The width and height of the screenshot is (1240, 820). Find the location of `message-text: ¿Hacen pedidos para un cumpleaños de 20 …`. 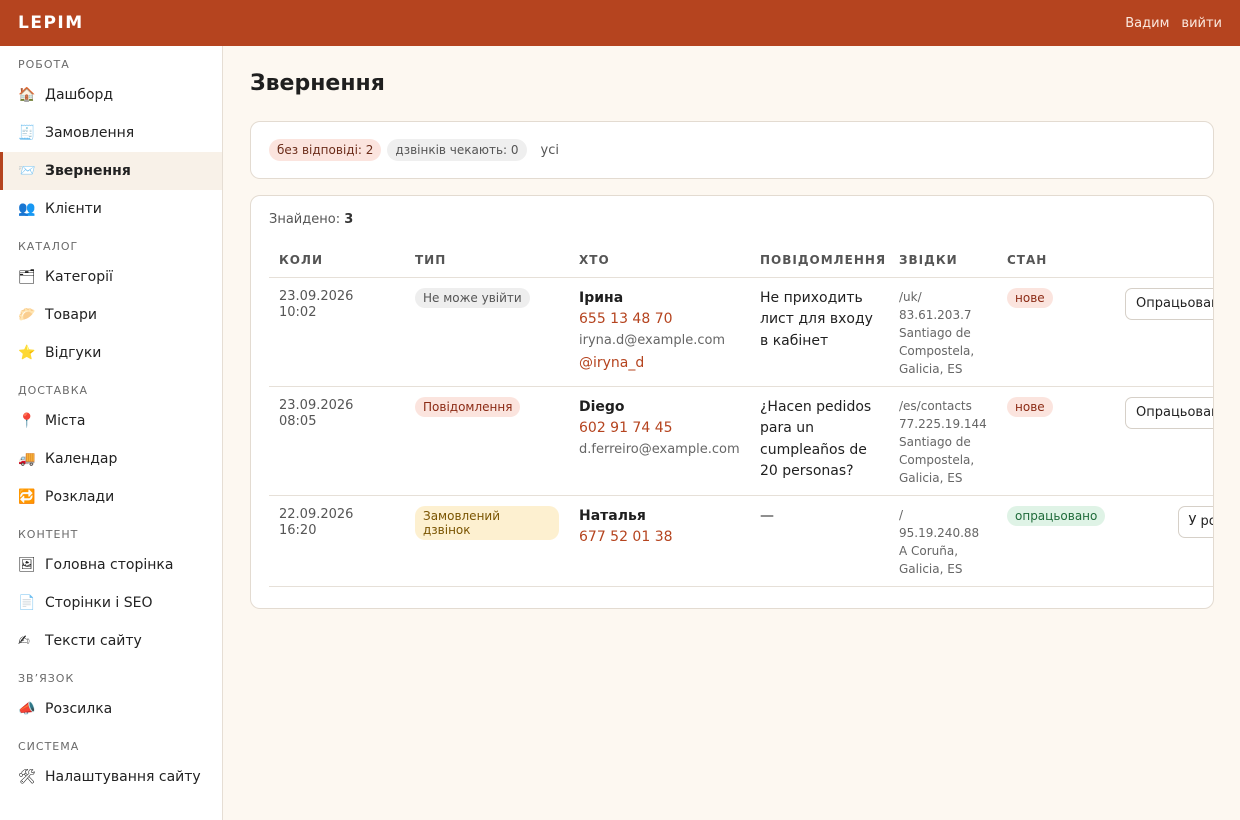

message-text: ¿Hacen pedidos para un cumpleaños de 20 … is located at coordinates (816, 439).